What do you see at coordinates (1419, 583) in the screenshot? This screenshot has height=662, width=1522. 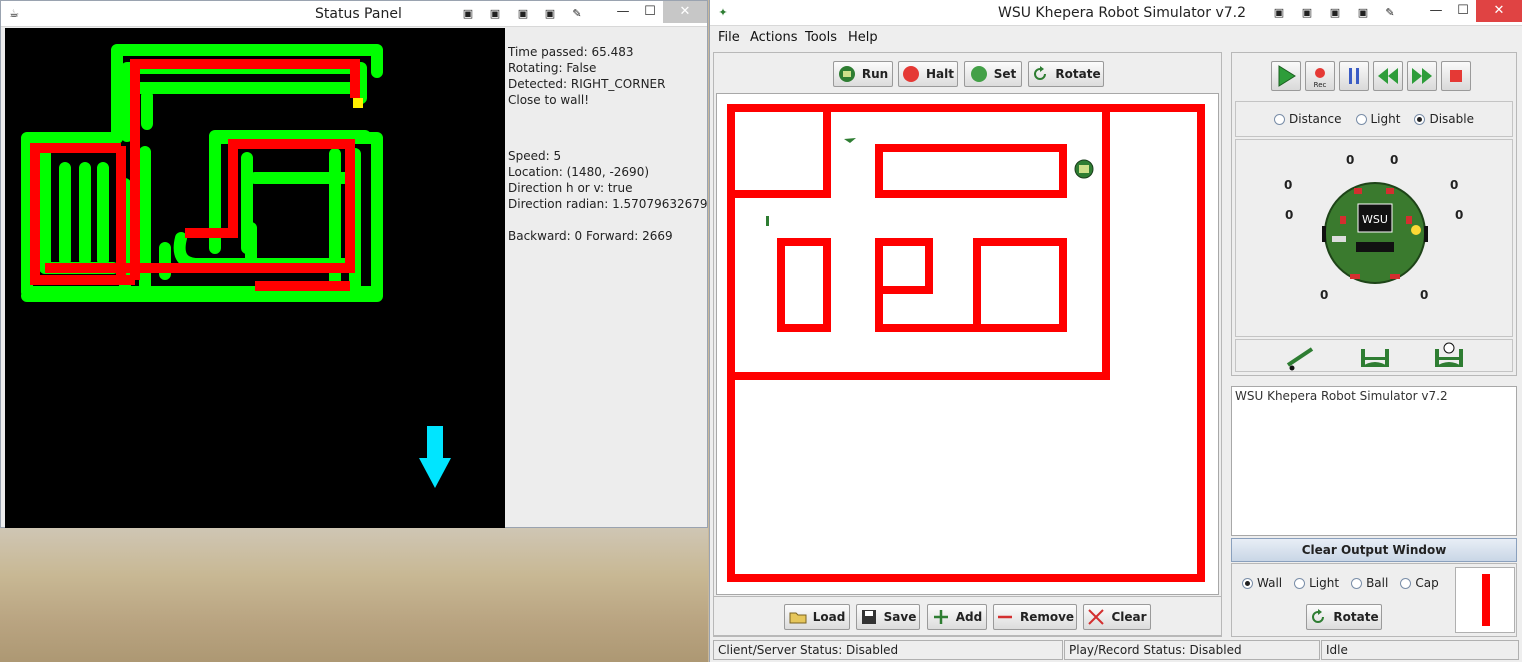 I see `cap-radio: Cap` at bounding box center [1419, 583].